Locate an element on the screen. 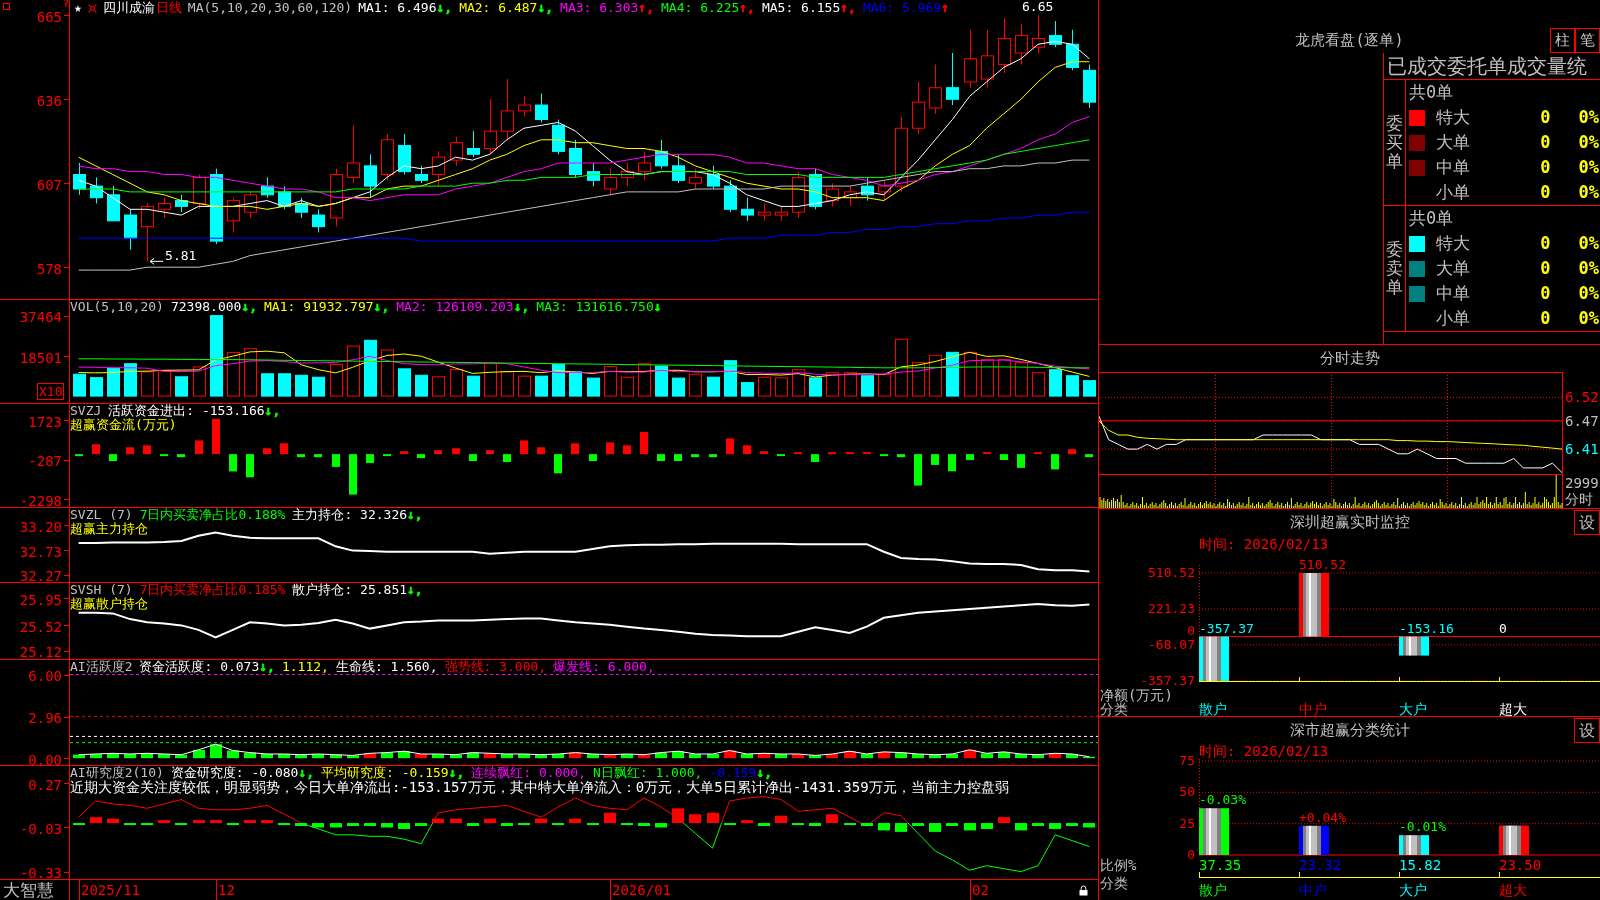 The image size is (1600, 900). price-annotation: 5.81 is located at coordinates (181, 256).